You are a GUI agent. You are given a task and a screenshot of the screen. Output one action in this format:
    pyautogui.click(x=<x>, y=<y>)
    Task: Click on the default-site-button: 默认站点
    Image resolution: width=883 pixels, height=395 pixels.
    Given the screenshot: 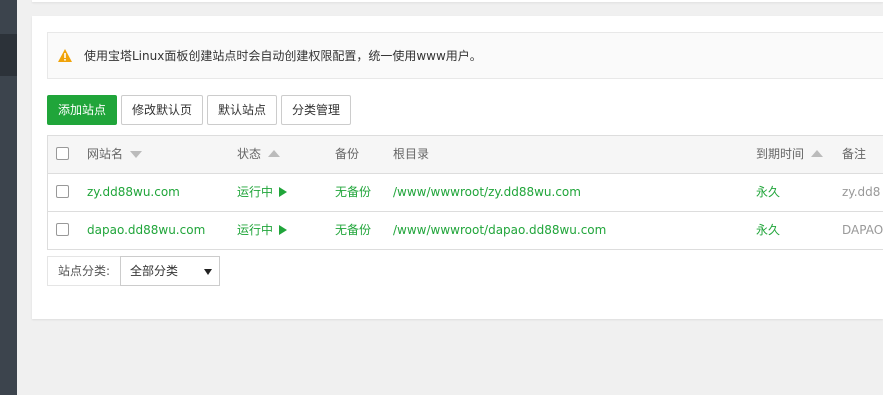 What is the action you would take?
    pyautogui.click(x=242, y=110)
    